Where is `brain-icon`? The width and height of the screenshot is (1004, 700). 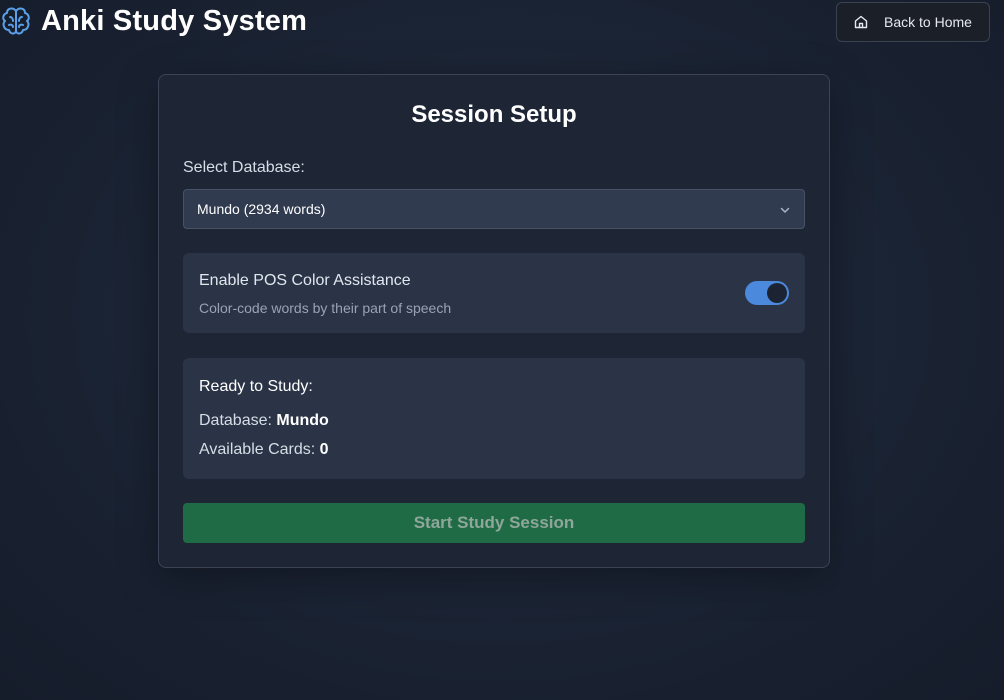
brain-icon is located at coordinates (16, 21).